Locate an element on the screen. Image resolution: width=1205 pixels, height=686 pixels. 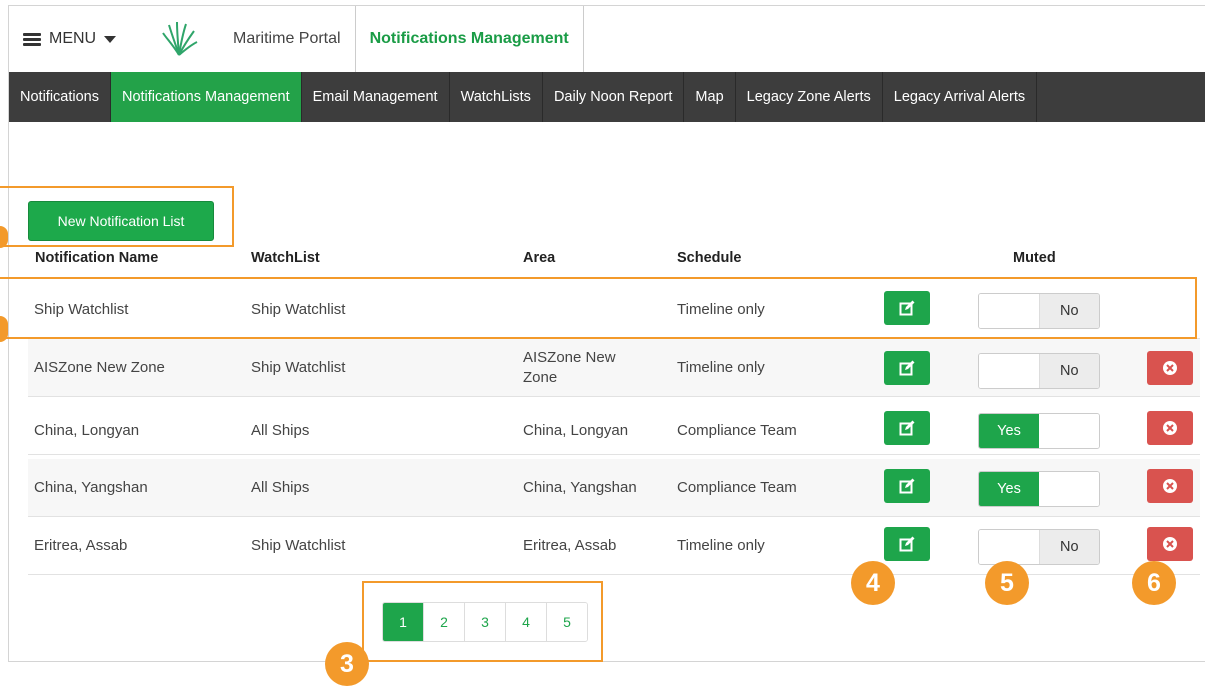
callout-badge-6: 6 is located at coordinates (1154, 583).